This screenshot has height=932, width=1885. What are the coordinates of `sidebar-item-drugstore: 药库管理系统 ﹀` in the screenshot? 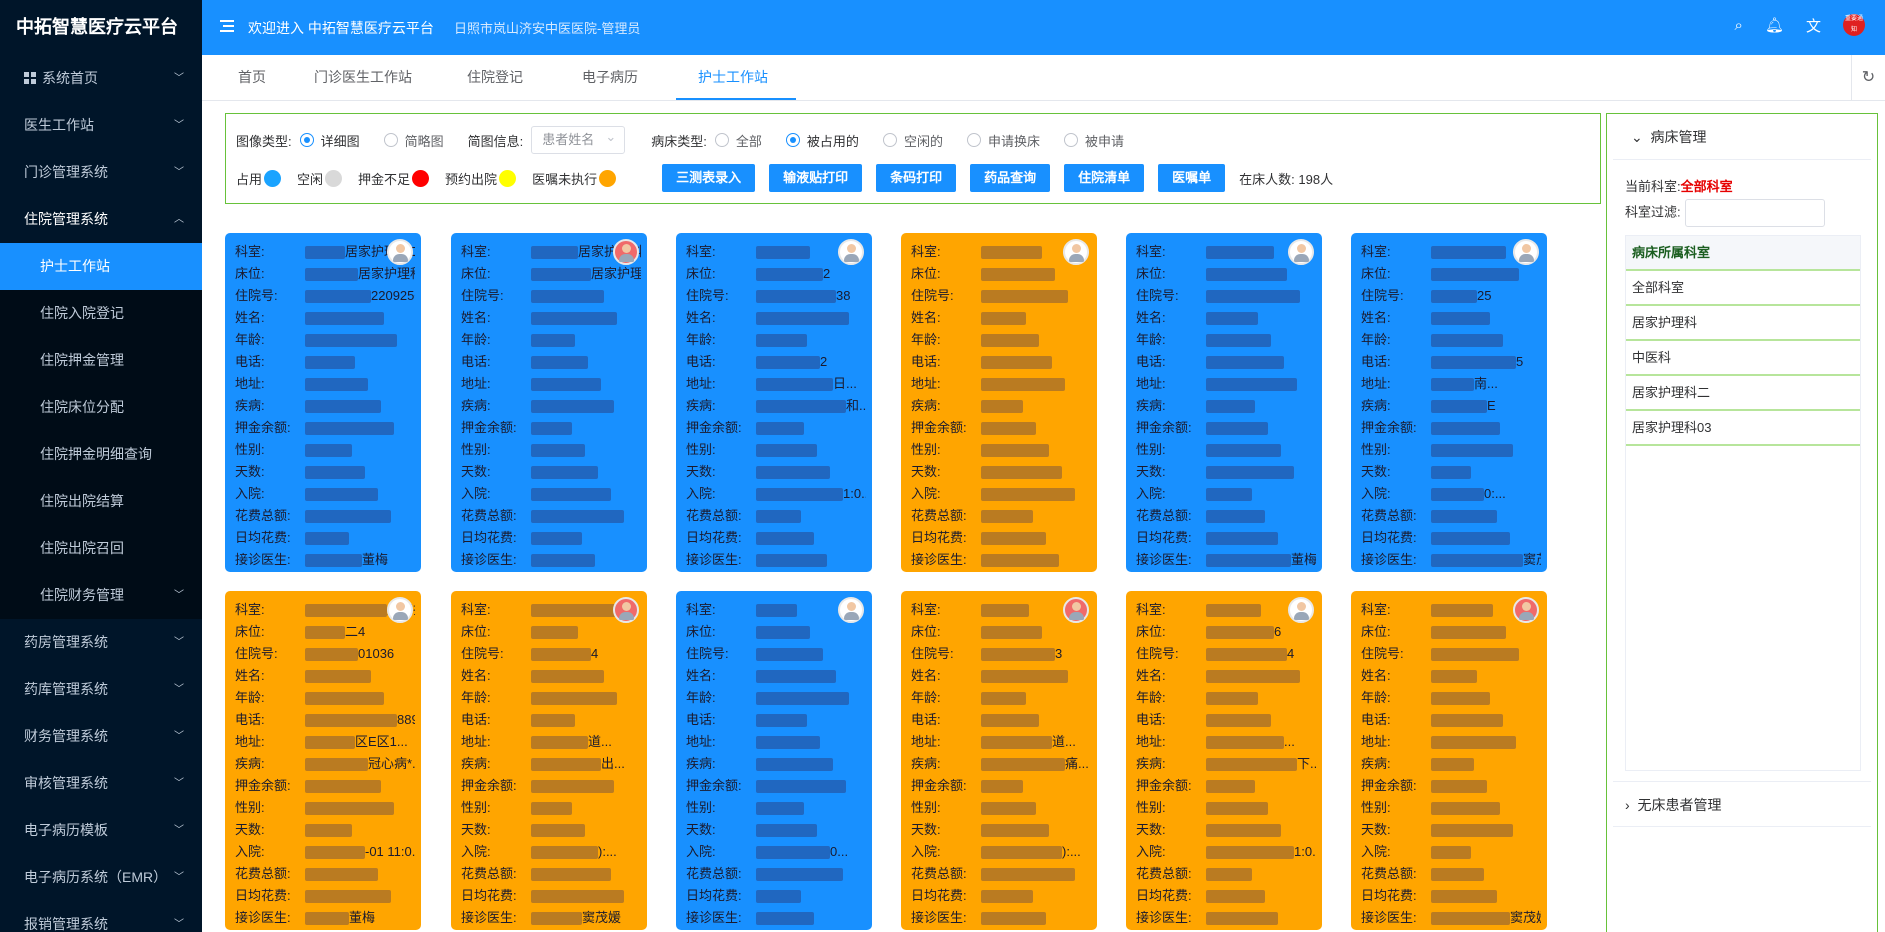 It's located at (101, 689).